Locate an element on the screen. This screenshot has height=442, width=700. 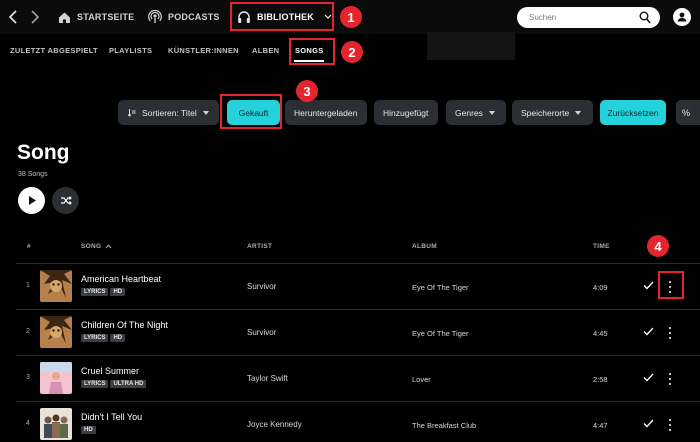
search-input is located at coordinates (579, 17).